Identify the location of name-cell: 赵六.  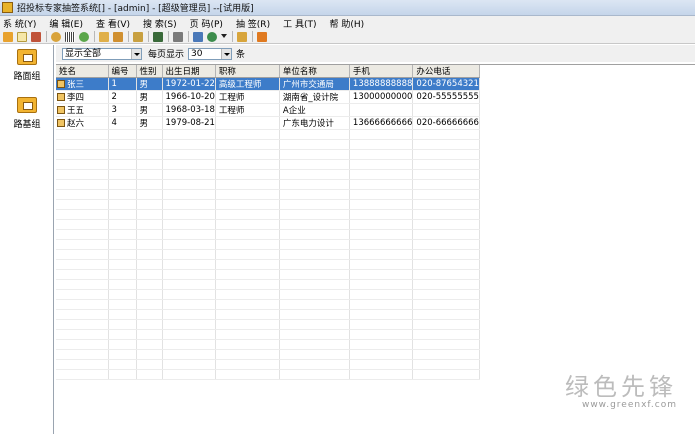
(82, 123).